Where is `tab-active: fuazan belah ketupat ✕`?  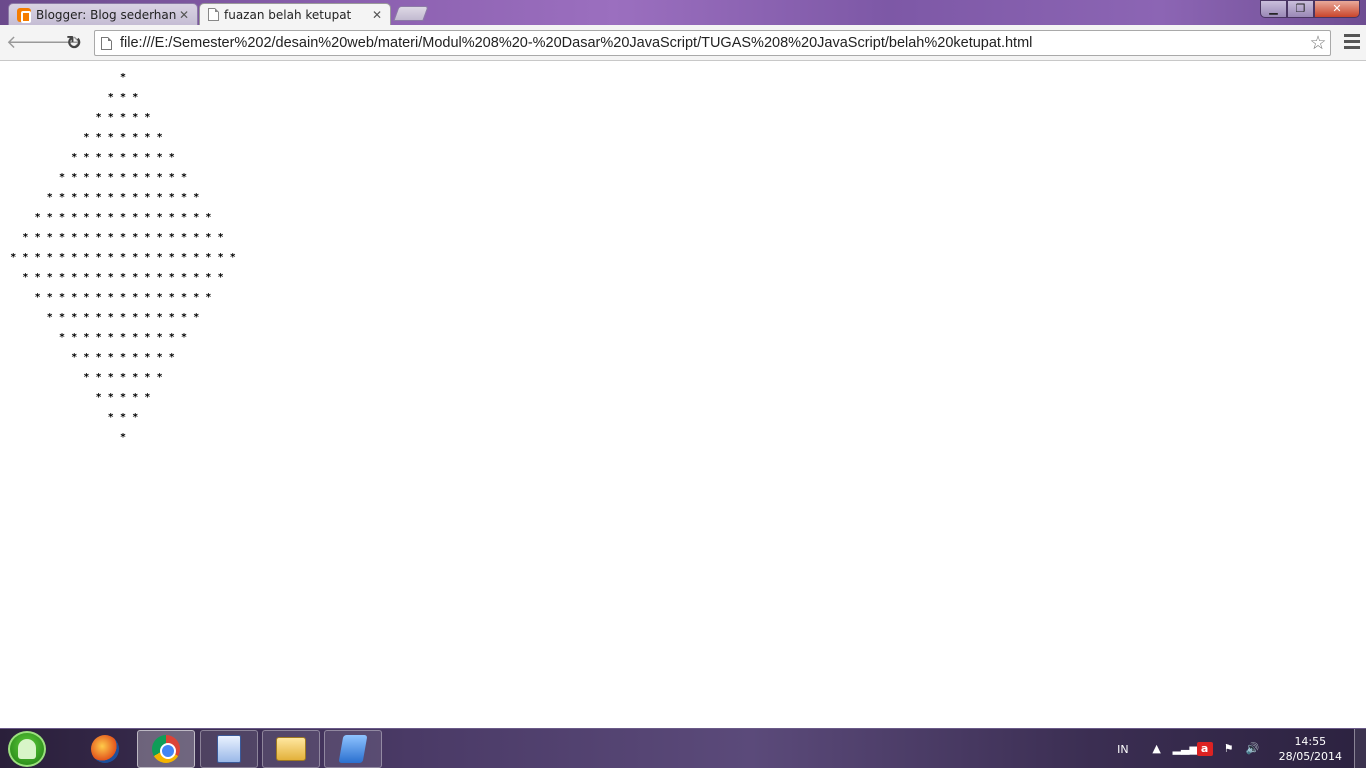
tab-active: fuazan belah ketupat ✕ is located at coordinates (295, 14).